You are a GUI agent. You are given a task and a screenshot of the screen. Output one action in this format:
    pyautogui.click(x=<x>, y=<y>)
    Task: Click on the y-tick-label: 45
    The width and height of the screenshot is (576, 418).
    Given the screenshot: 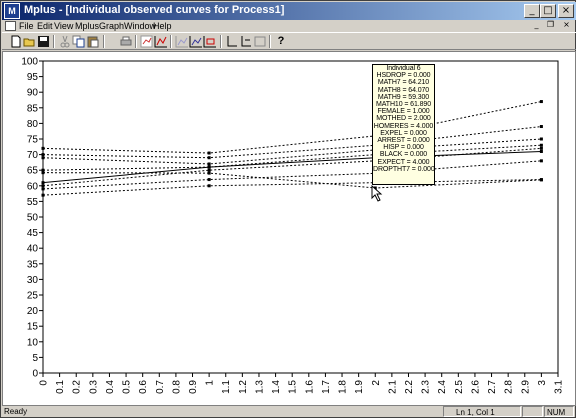 What is the action you would take?
    pyautogui.click(x=33, y=233)
    